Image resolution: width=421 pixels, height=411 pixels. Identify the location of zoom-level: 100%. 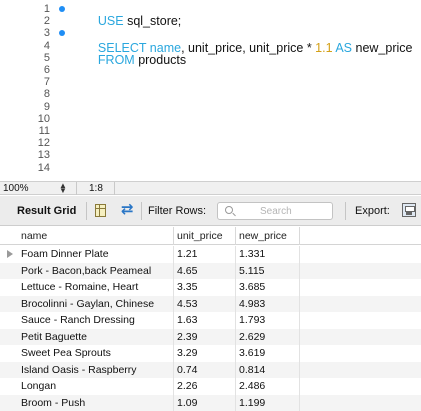
(16, 188).